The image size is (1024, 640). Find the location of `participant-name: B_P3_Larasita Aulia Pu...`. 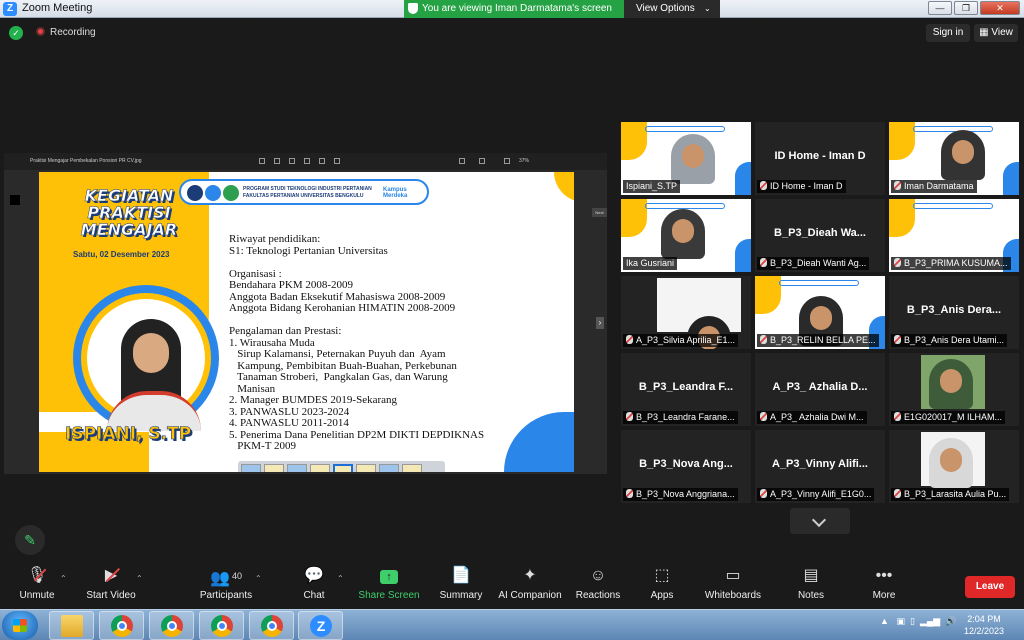

participant-name: B_P3_Larasita Aulia Pu... is located at coordinates (955, 494).